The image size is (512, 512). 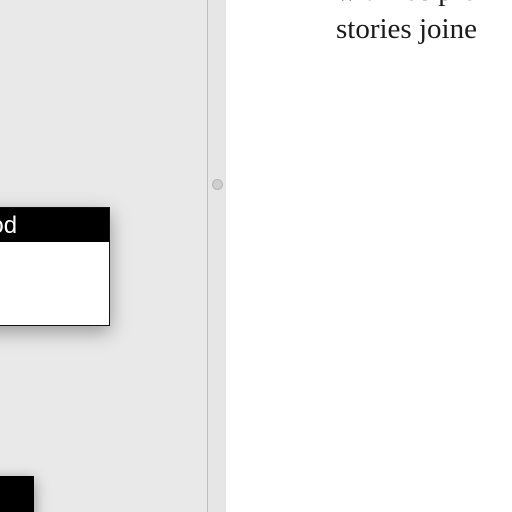 What do you see at coordinates (424, 5) in the screenshot?
I see `document-line: with recipro` at bounding box center [424, 5].